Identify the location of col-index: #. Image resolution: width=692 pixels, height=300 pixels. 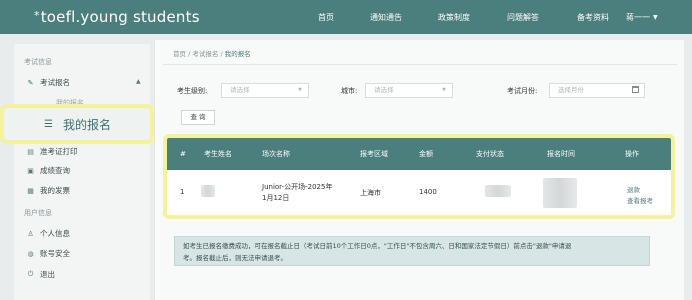
(183, 154).